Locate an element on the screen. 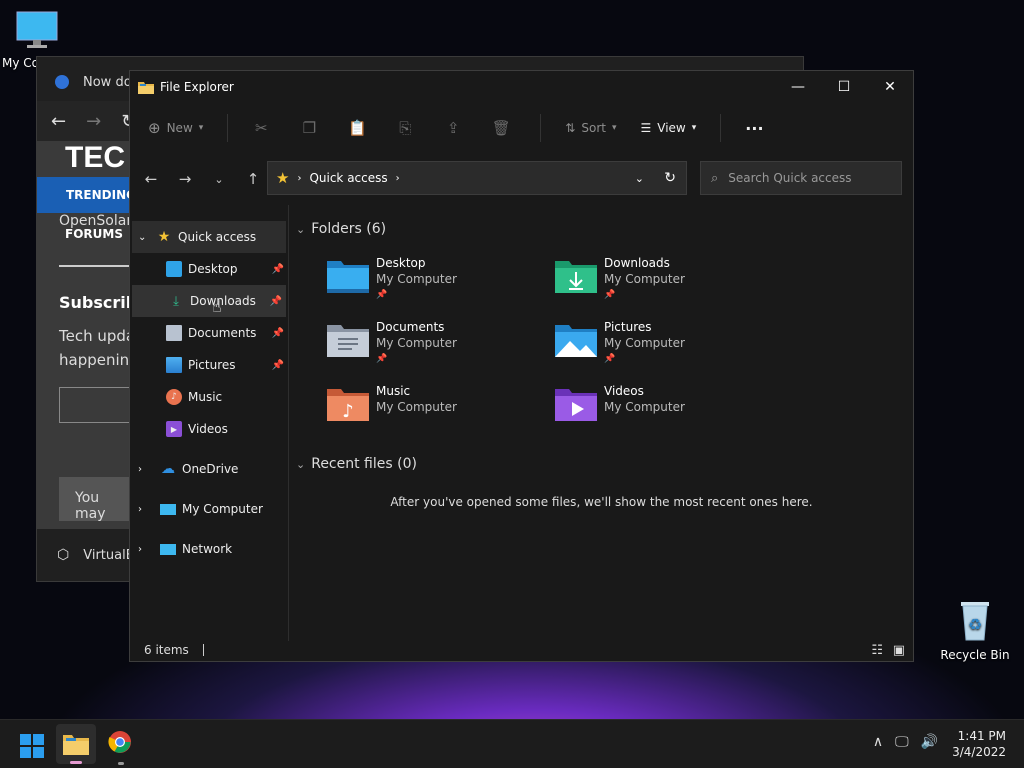 The image size is (1024, 768). folder-tile-videos: Videos My Computer is located at coordinates (664, 413).